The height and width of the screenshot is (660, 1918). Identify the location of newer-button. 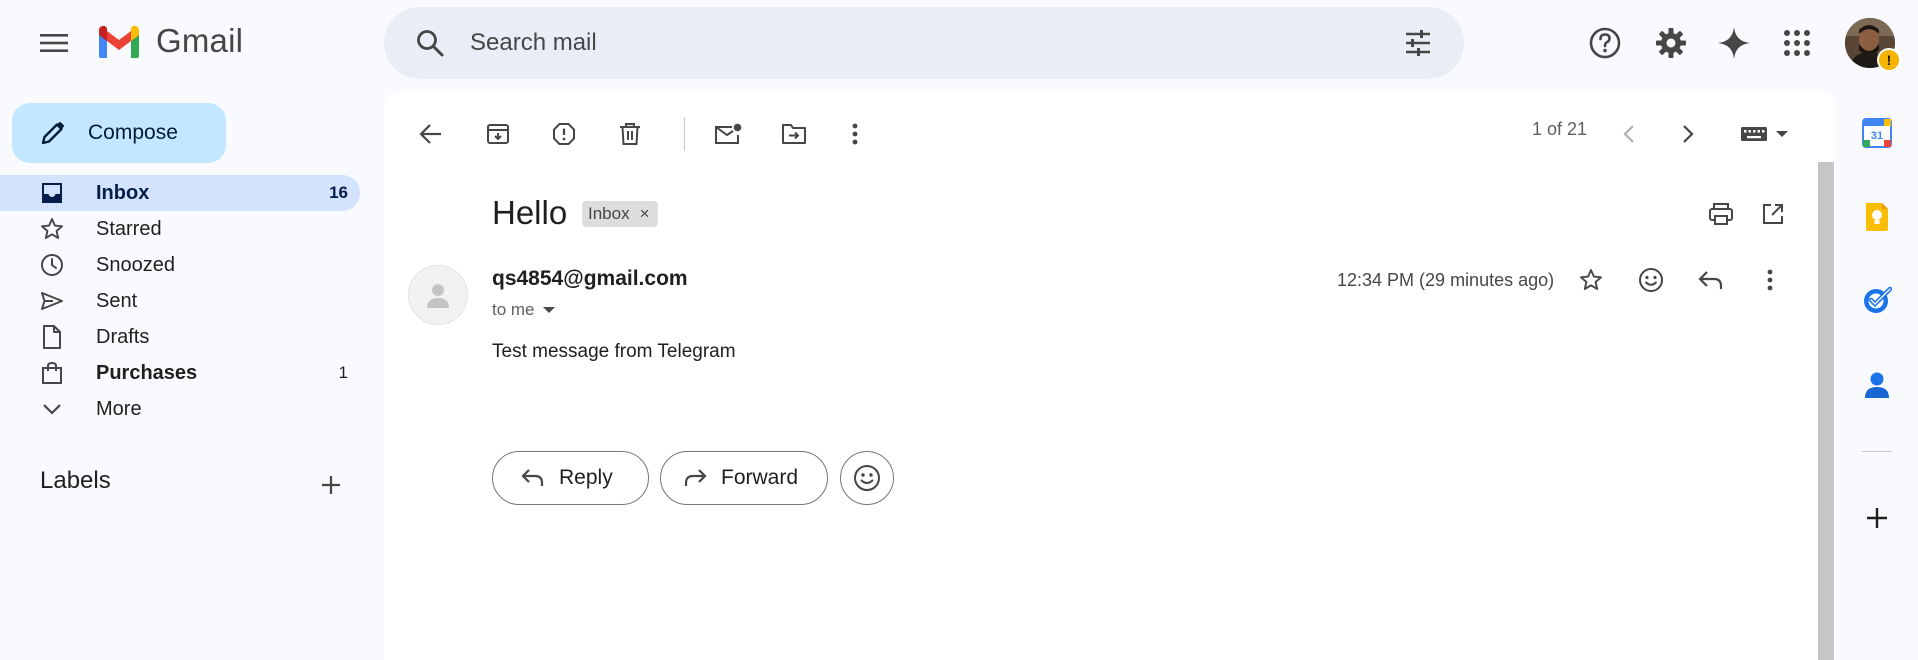
(1629, 134).